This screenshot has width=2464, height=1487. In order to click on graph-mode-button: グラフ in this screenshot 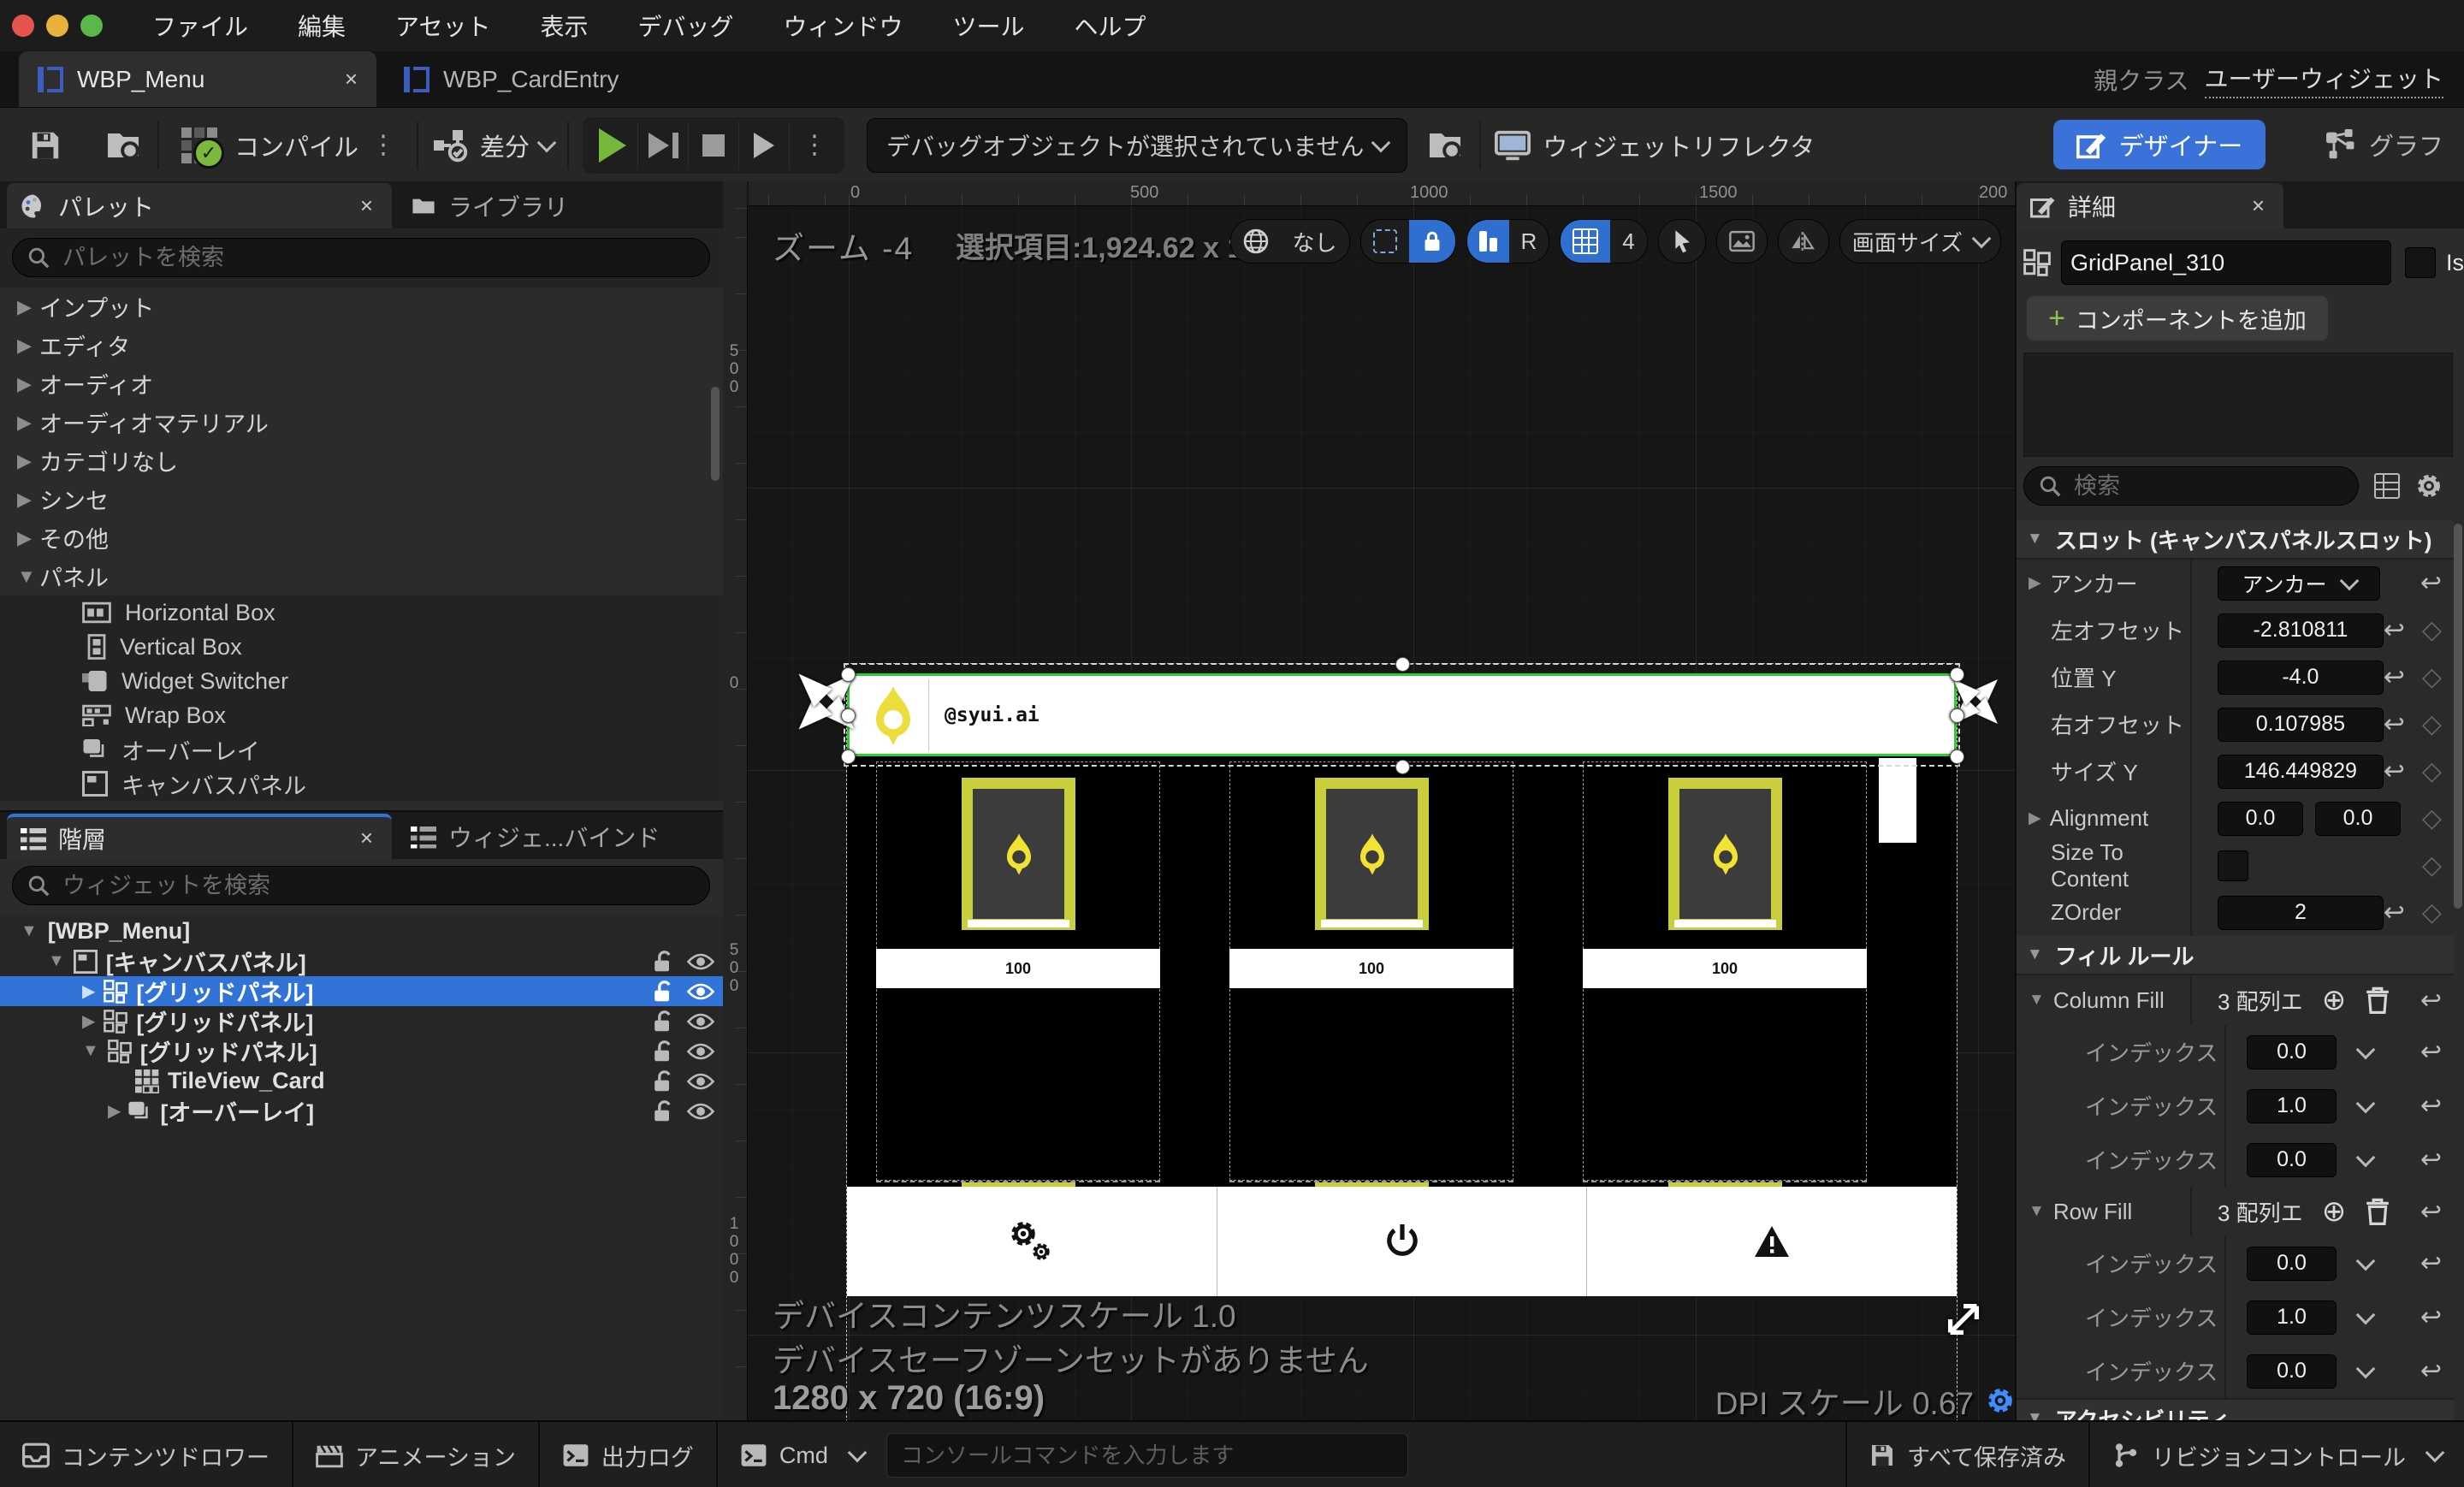, I will do `click(2384, 144)`.